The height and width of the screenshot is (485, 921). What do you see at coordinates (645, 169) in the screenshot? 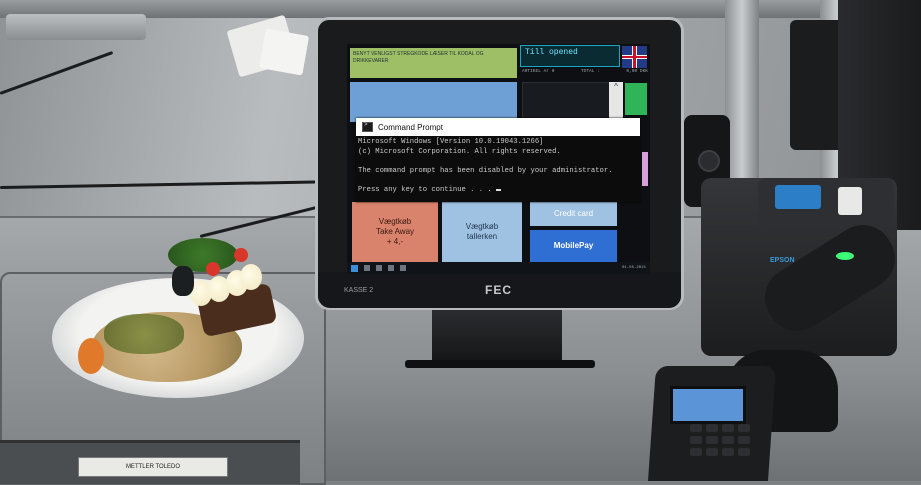
I see `pink-action-button` at bounding box center [645, 169].